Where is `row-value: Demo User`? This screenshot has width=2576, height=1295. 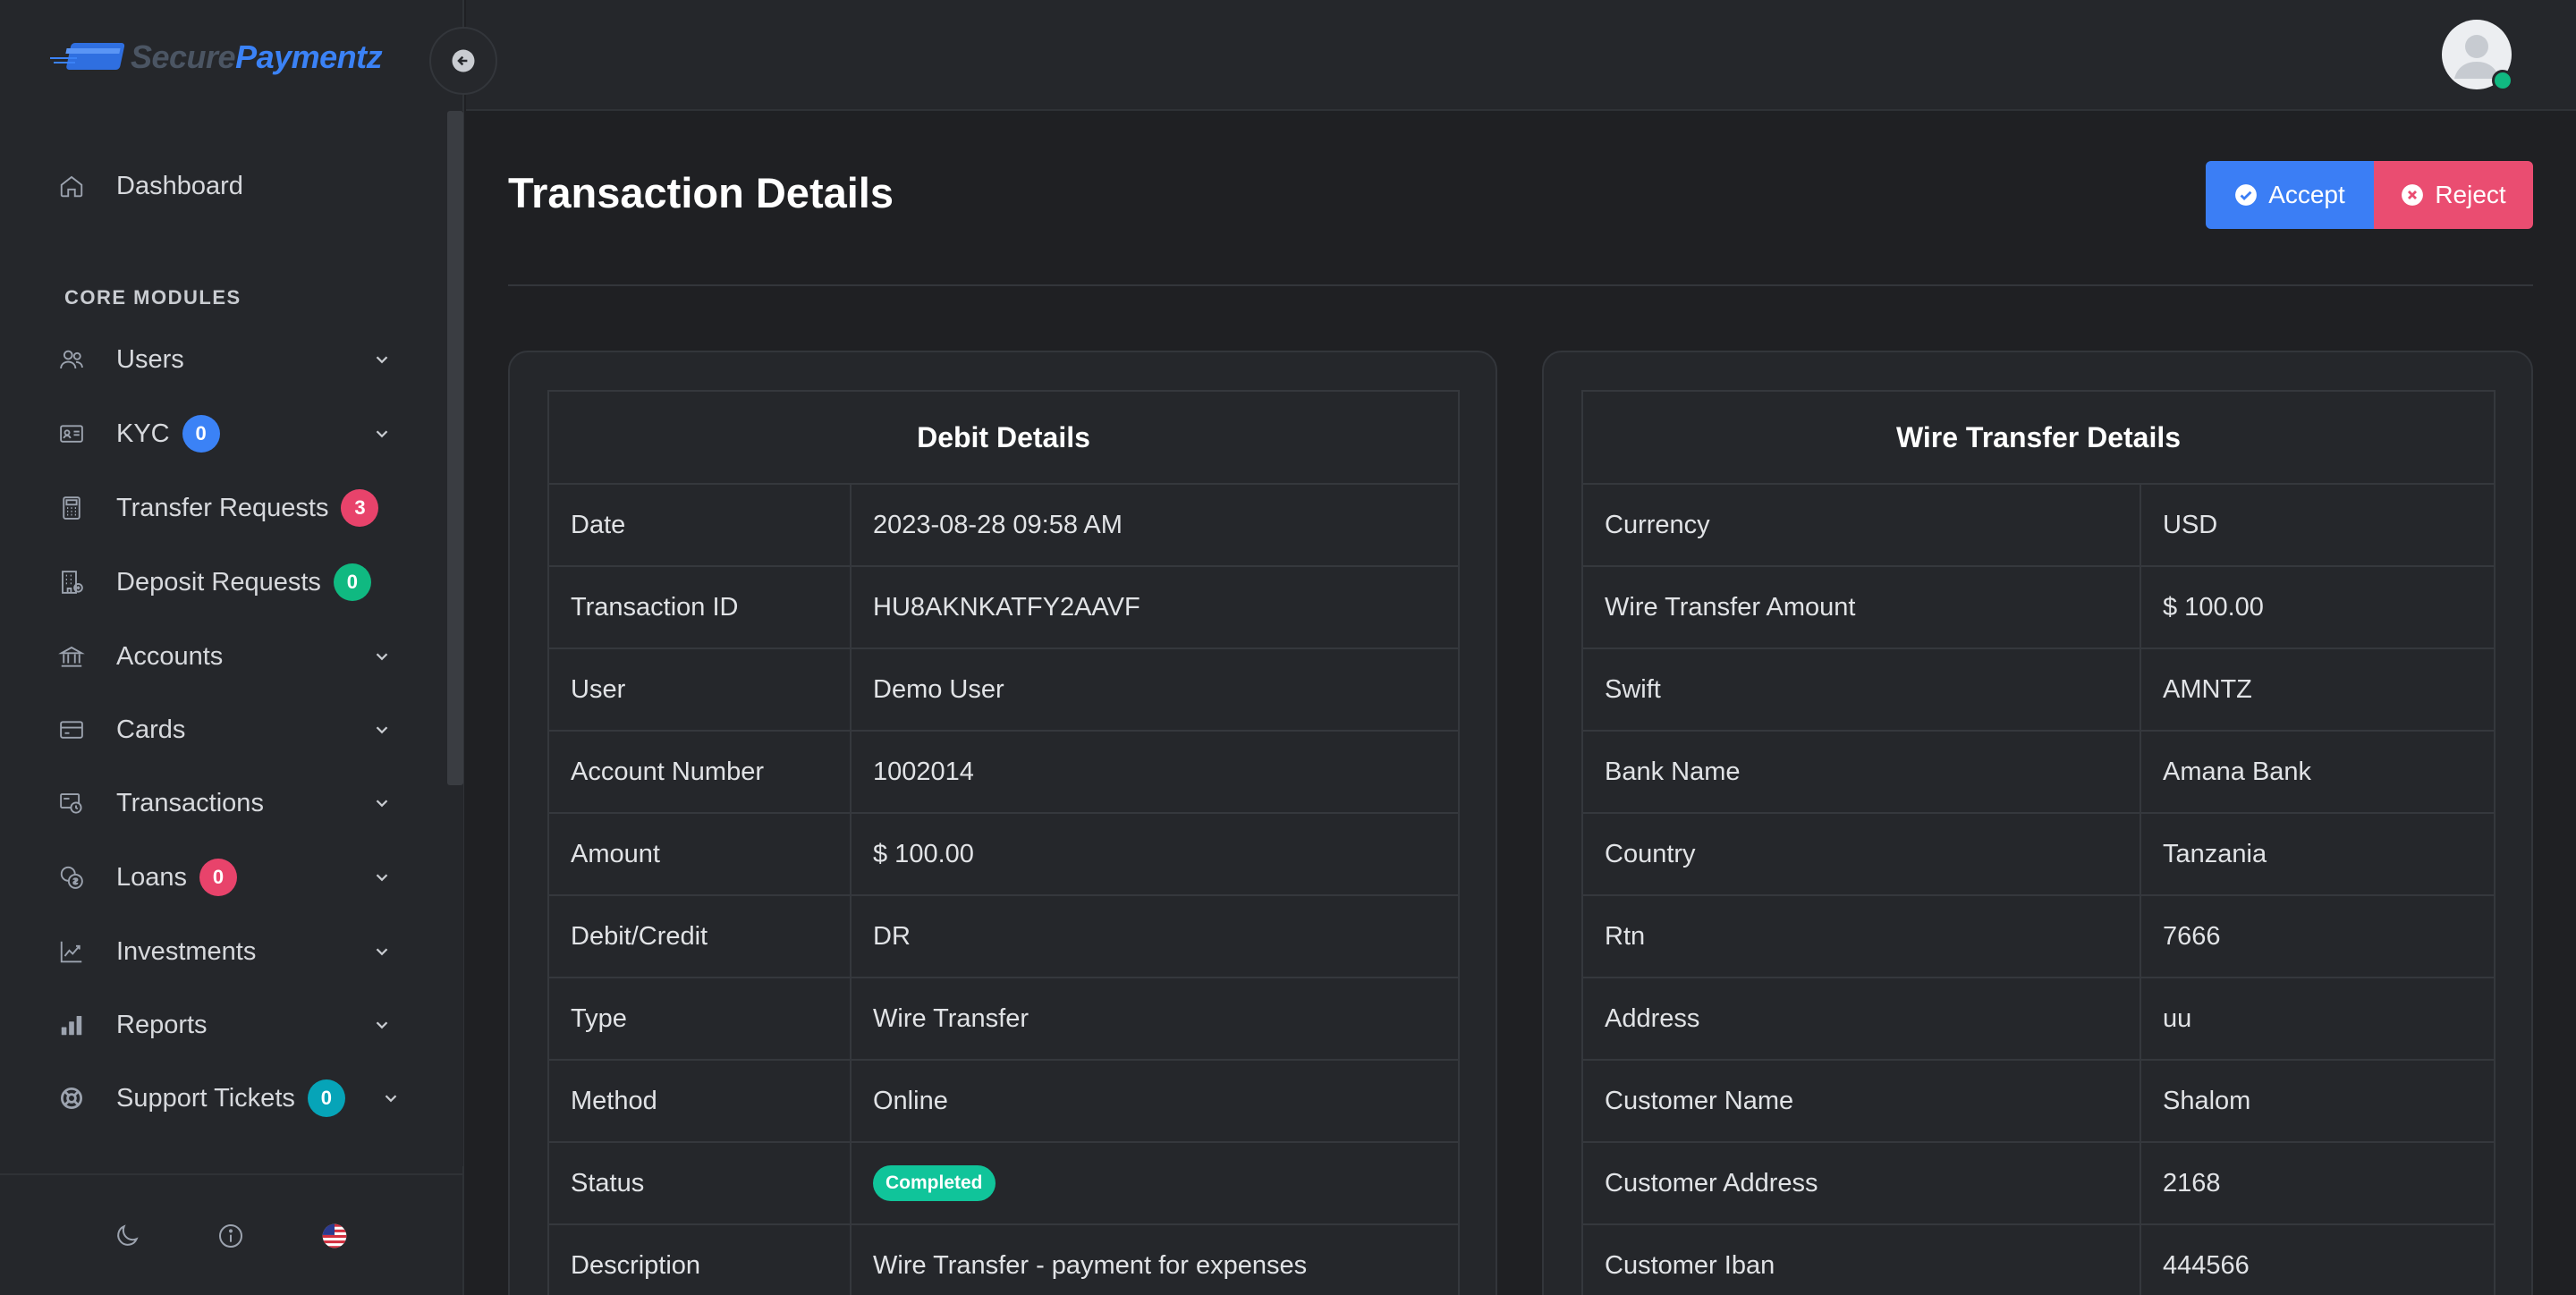
row-value: Demo User is located at coordinates (1155, 690).